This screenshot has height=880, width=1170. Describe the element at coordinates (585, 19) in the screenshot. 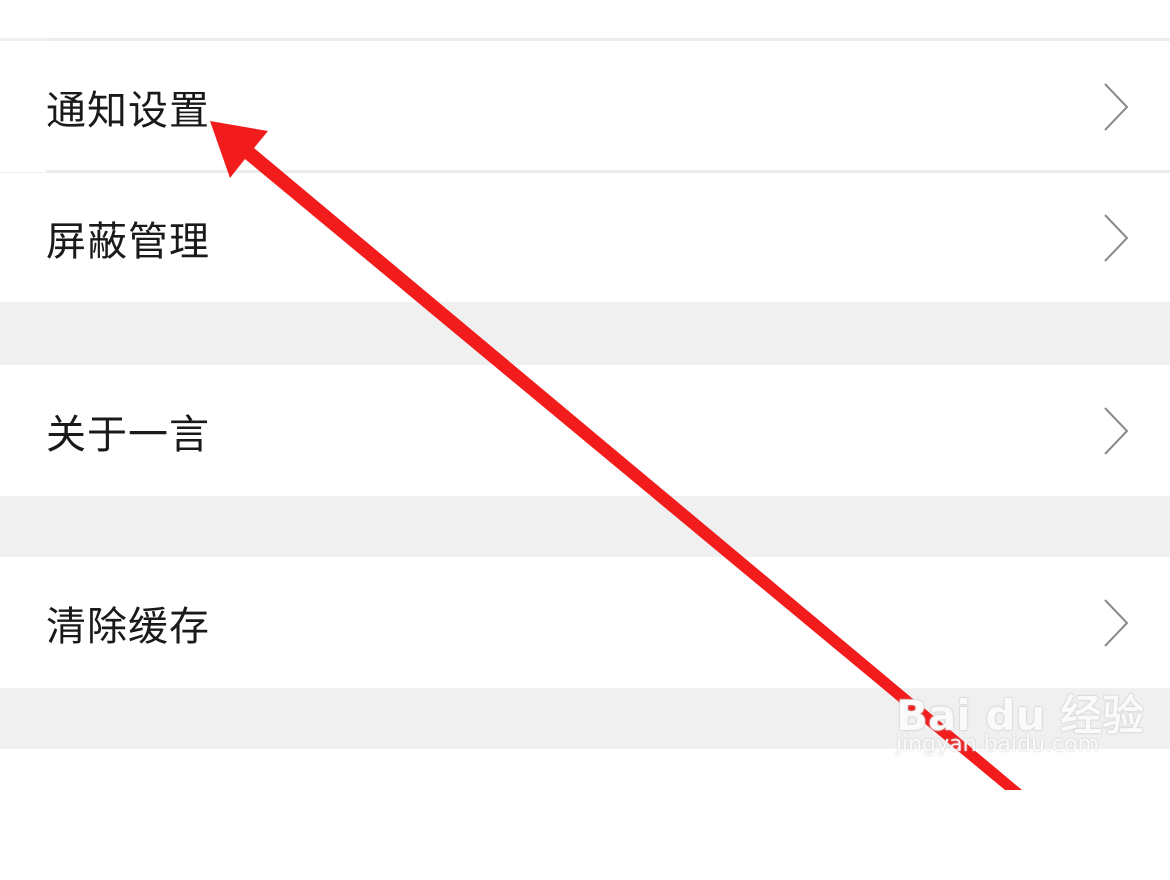

I see `settings-cell-top-partial` at that location.